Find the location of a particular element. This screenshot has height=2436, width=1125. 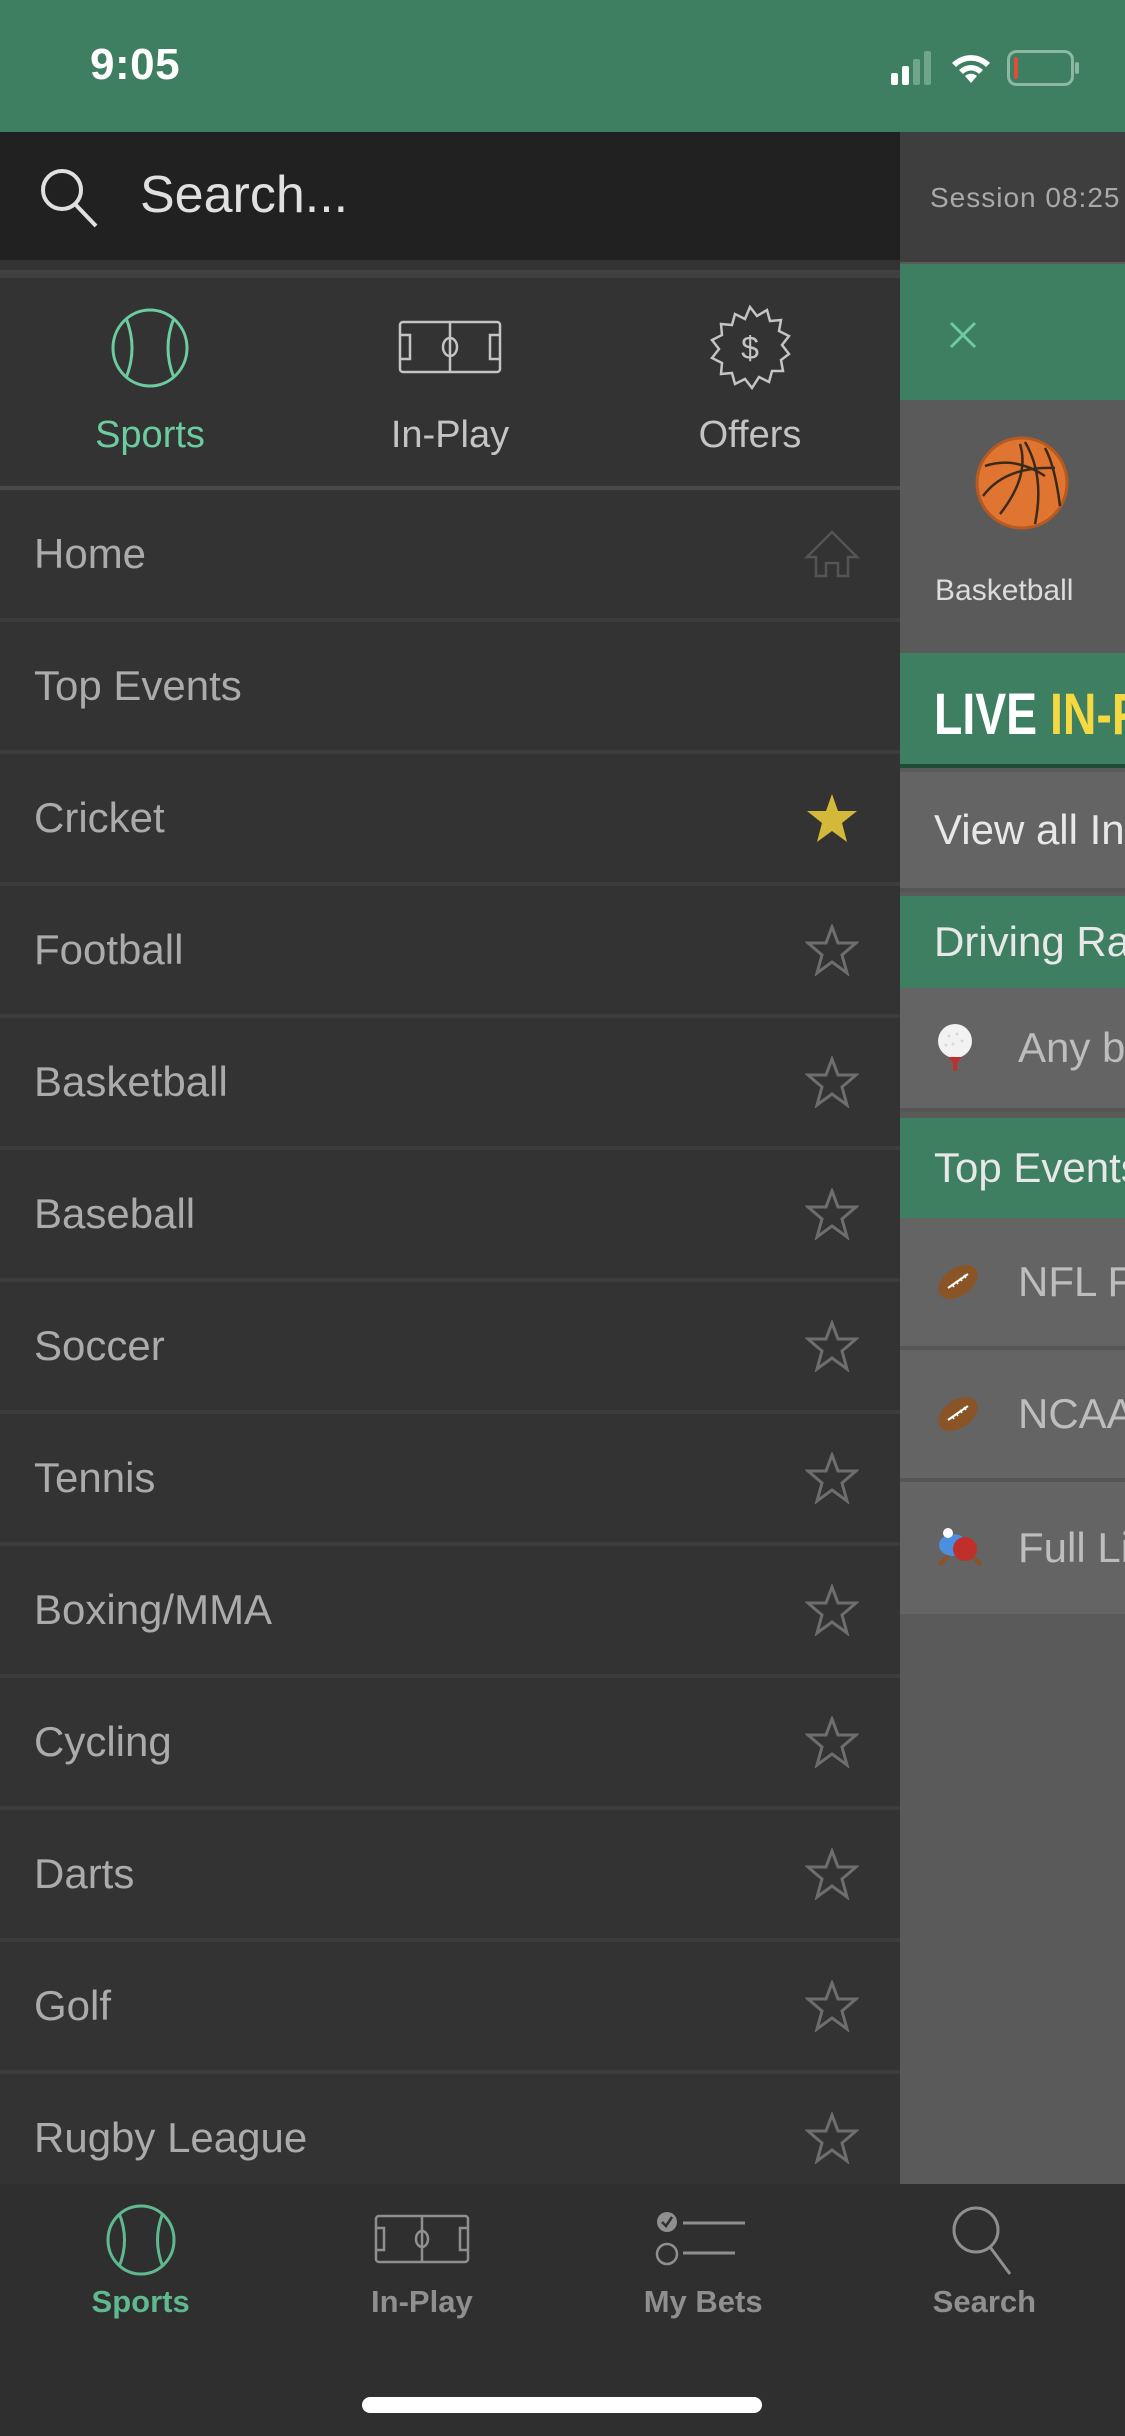

star-filled-icon is located at coordinates (832, 818).